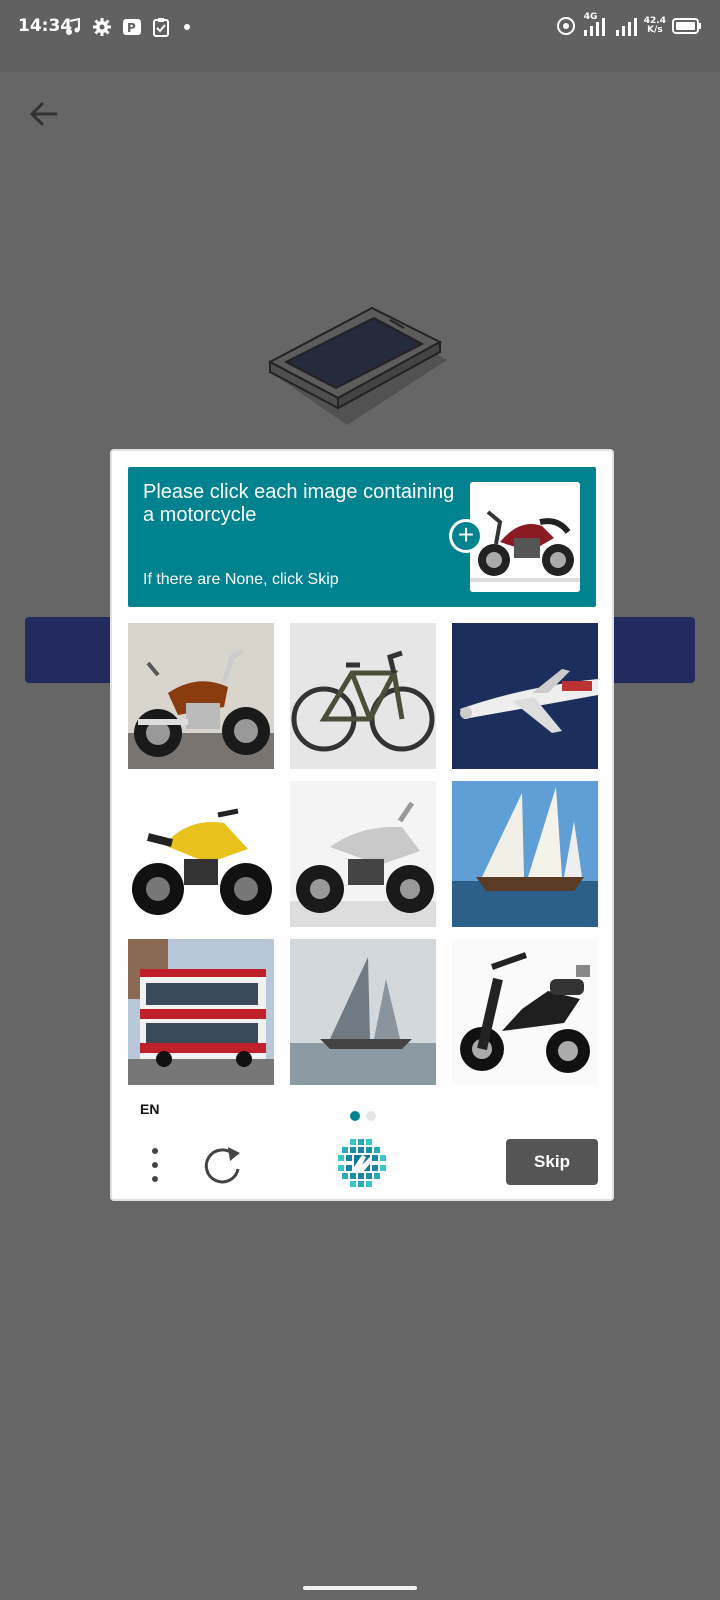  I want to click on svg-text: P, so click(131, 28).